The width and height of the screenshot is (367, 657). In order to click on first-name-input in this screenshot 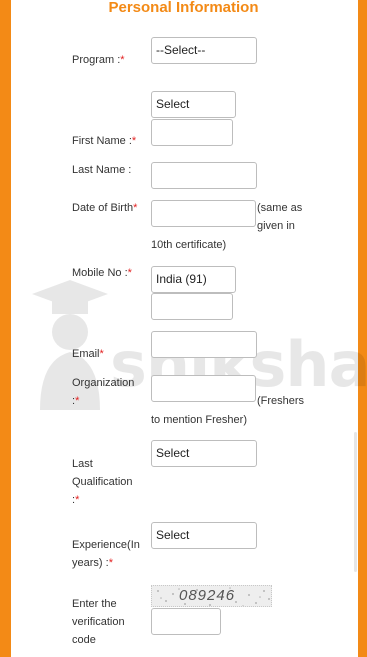, I will do `click(192, 132)`.